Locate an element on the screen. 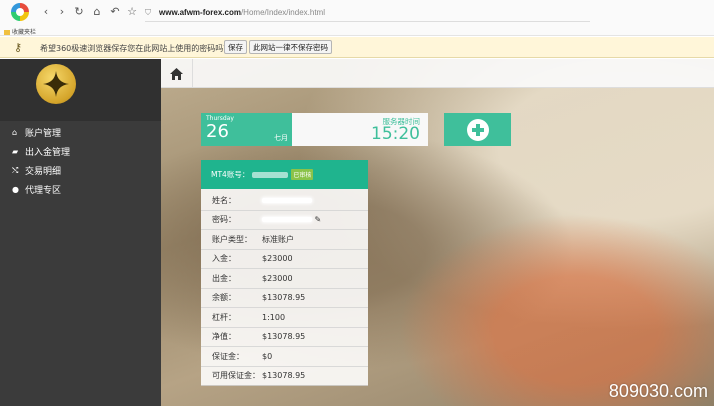 Image resolution: width=714 pixels, height=406 pixels. table-row: 姓名： is located at coordinates (284, 201).